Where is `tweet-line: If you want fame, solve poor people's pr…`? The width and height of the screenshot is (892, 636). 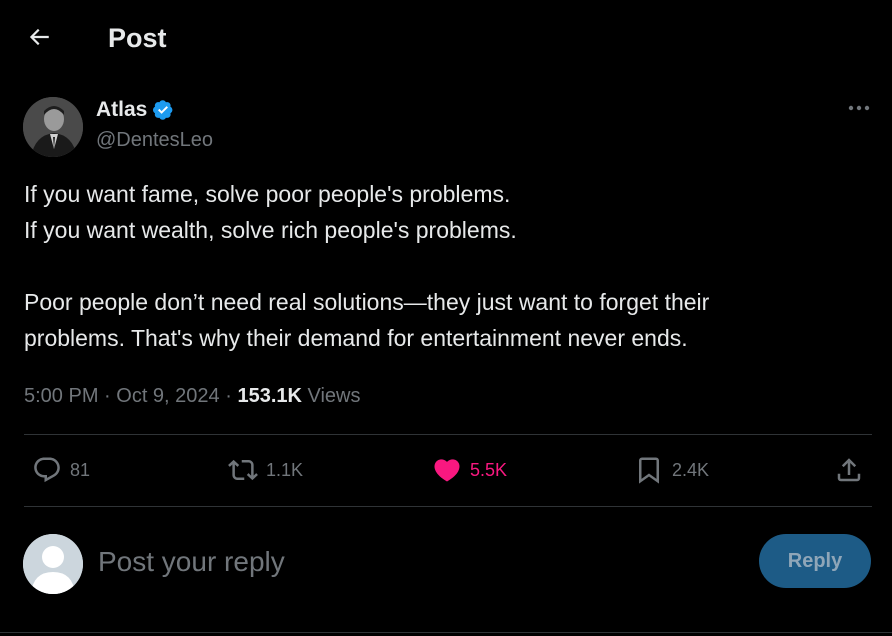
tweet-line: If you want fame, solve poor people's pr… is located at coordinates (267, 194).